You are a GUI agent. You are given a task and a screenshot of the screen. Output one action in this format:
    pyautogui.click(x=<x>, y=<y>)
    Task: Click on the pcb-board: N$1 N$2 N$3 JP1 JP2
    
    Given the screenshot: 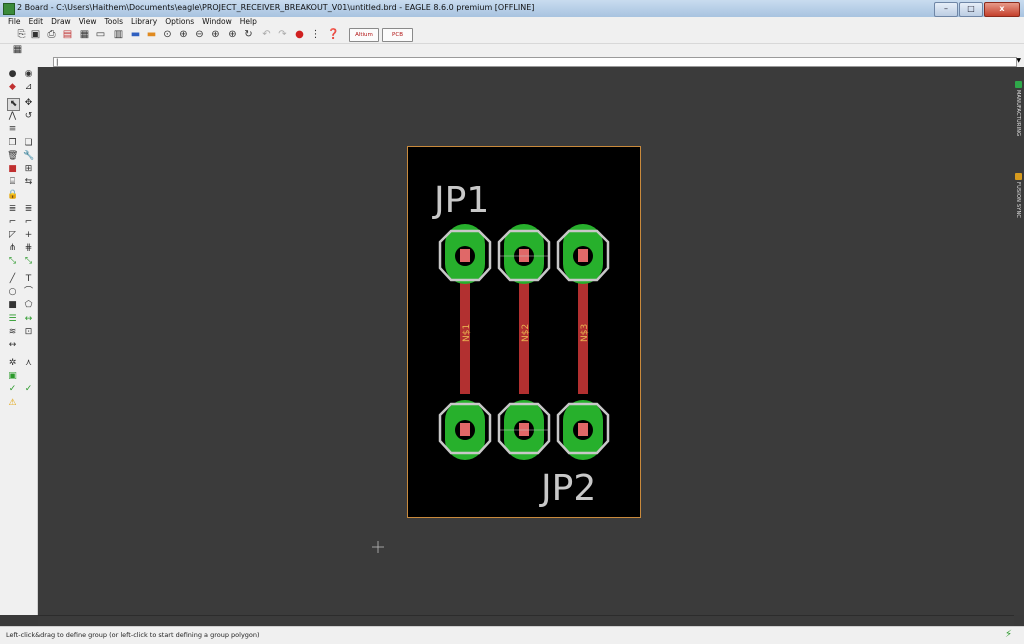 What is the action you would take?
    pyautogui.click(x=524, y=332)
    